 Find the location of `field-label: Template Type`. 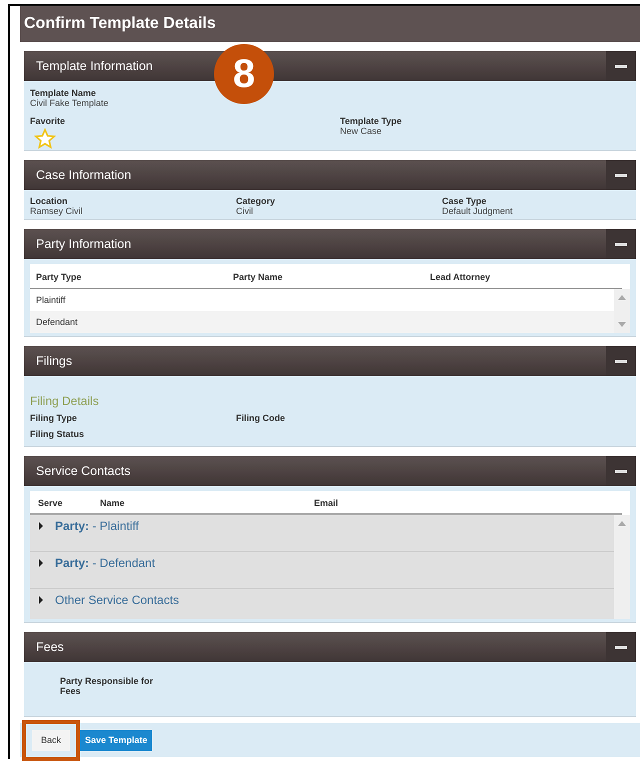

field-label: Template Type is located at coordinates (371, 121).